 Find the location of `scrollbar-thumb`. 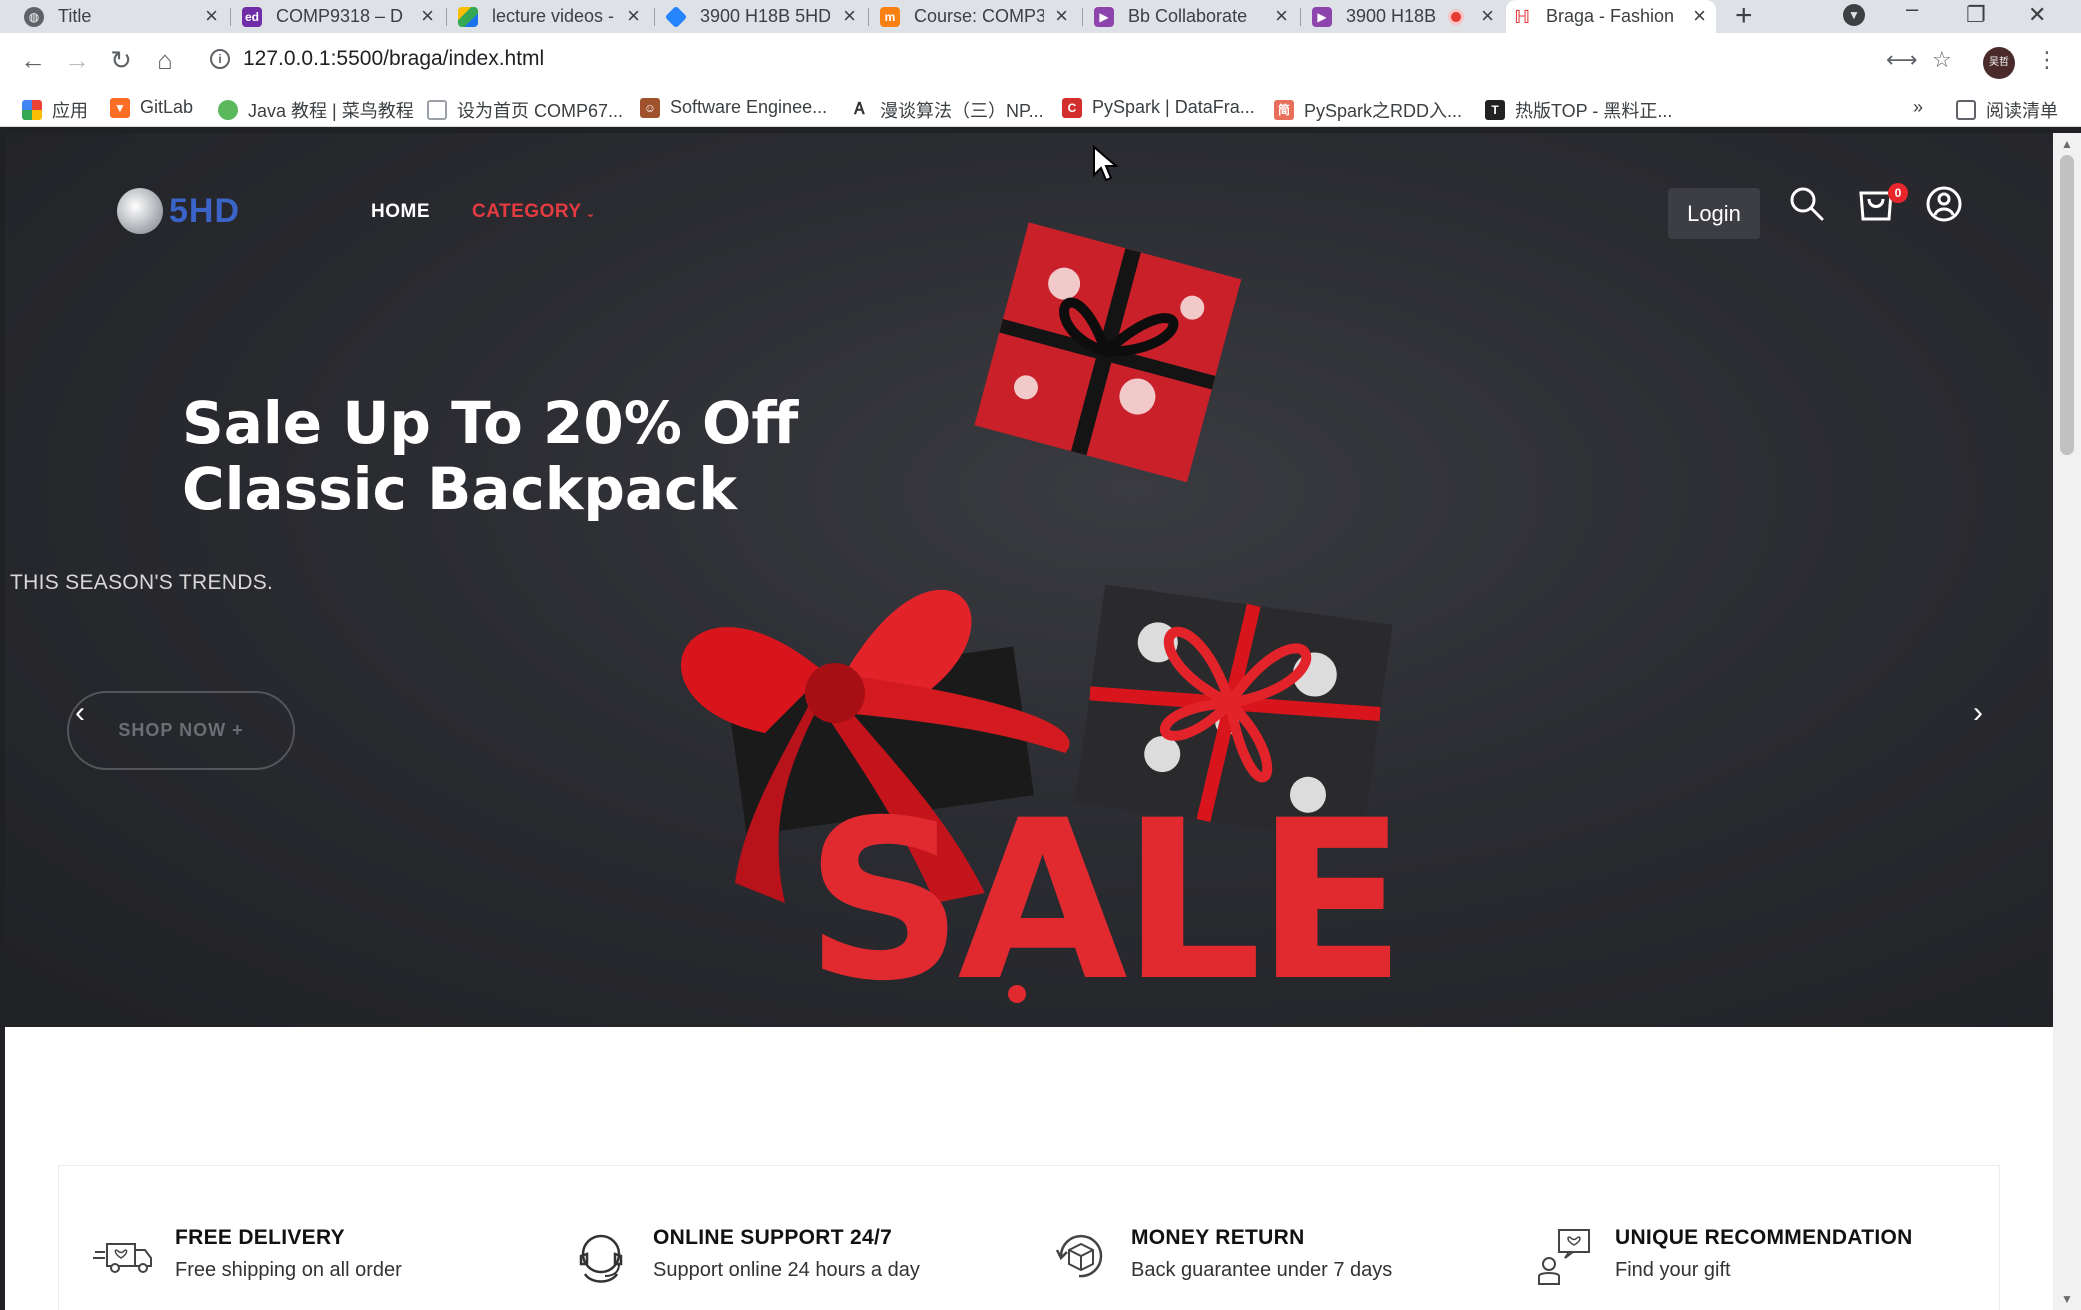

scrollbar-thumb is located at coordinates (2067, 305).